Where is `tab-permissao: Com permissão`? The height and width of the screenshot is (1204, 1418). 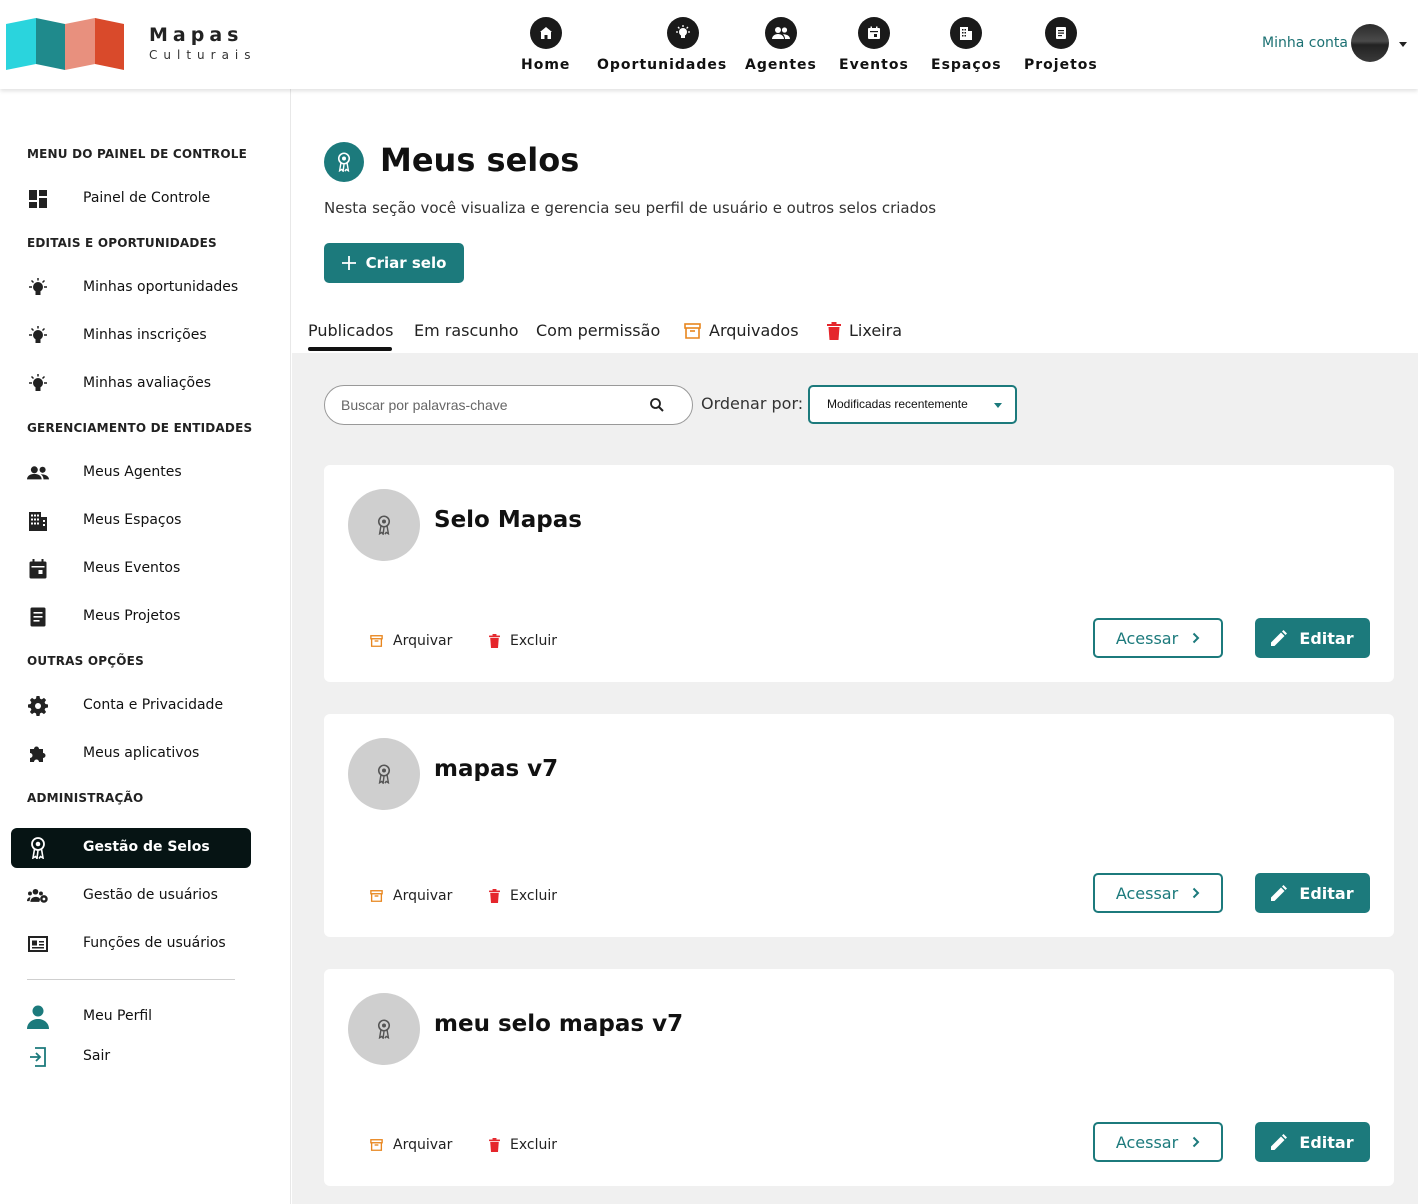 tab-permissao: Com permissão is located at coordinates (598, 330).